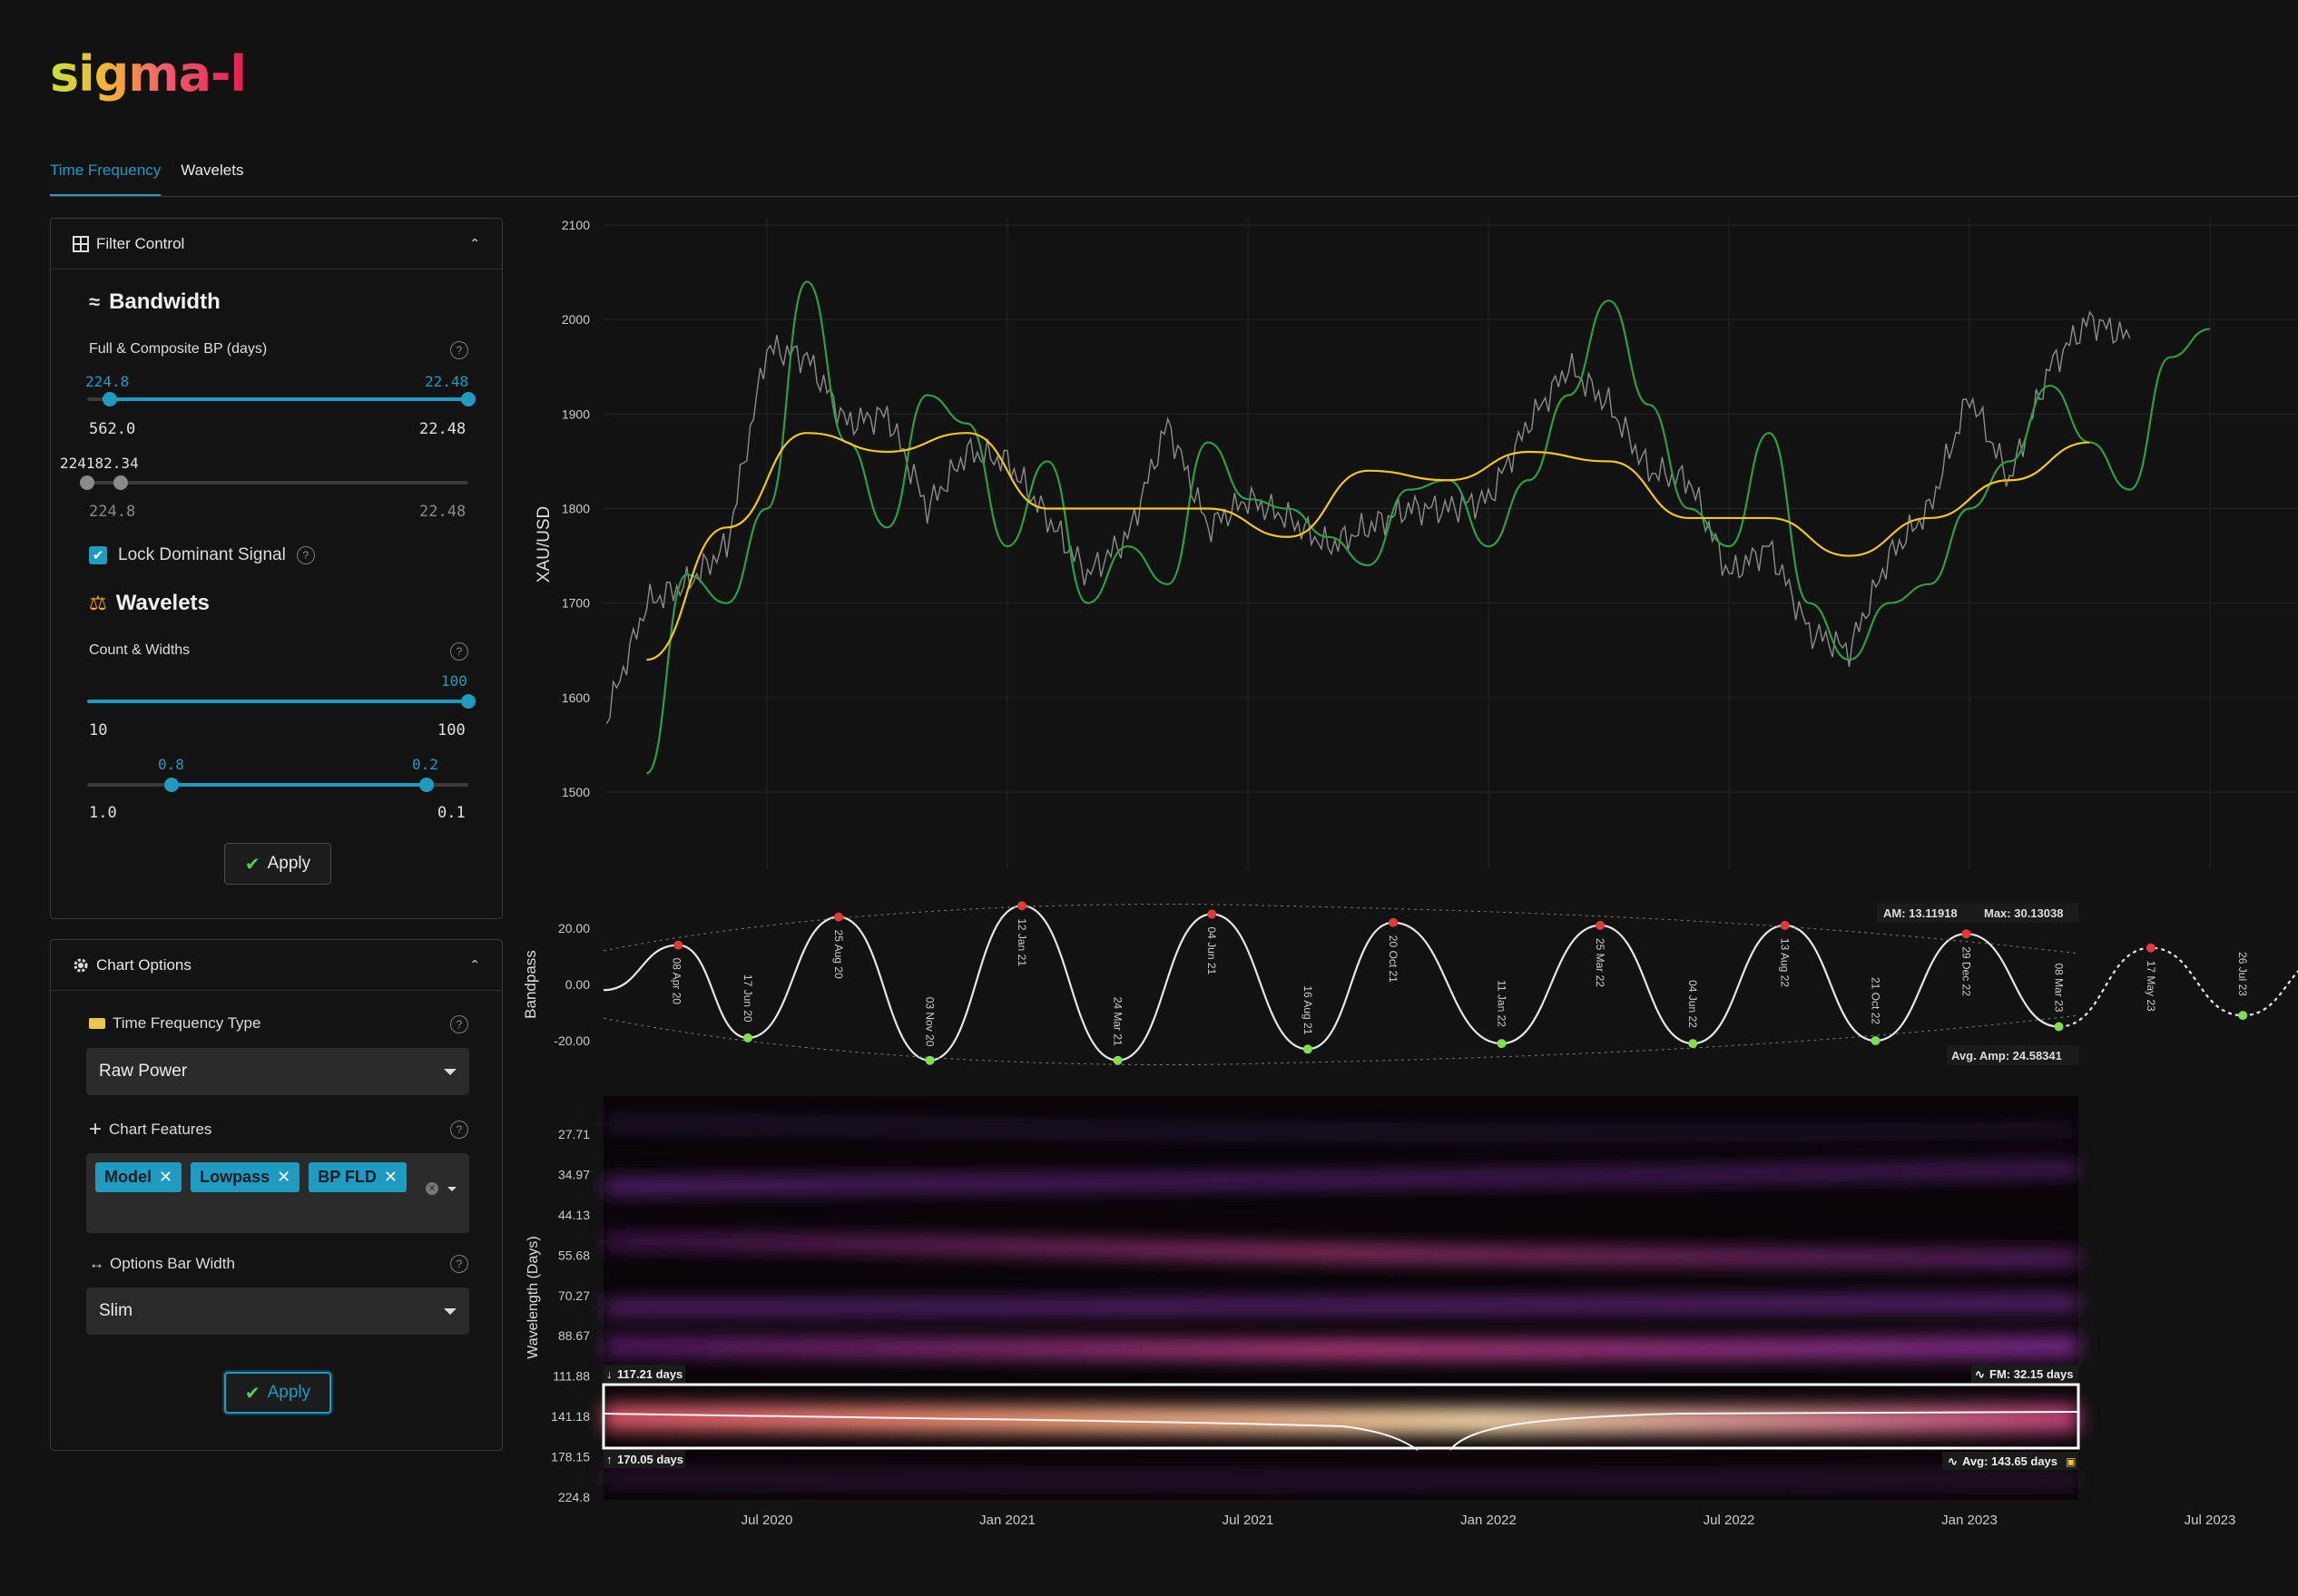 The width and height of the screenshot is (2298, 1596). Describe the element at coordinates (574, 1134) in the screenshot. I see `heatmap-y-tick-label: 27.71` at that location.